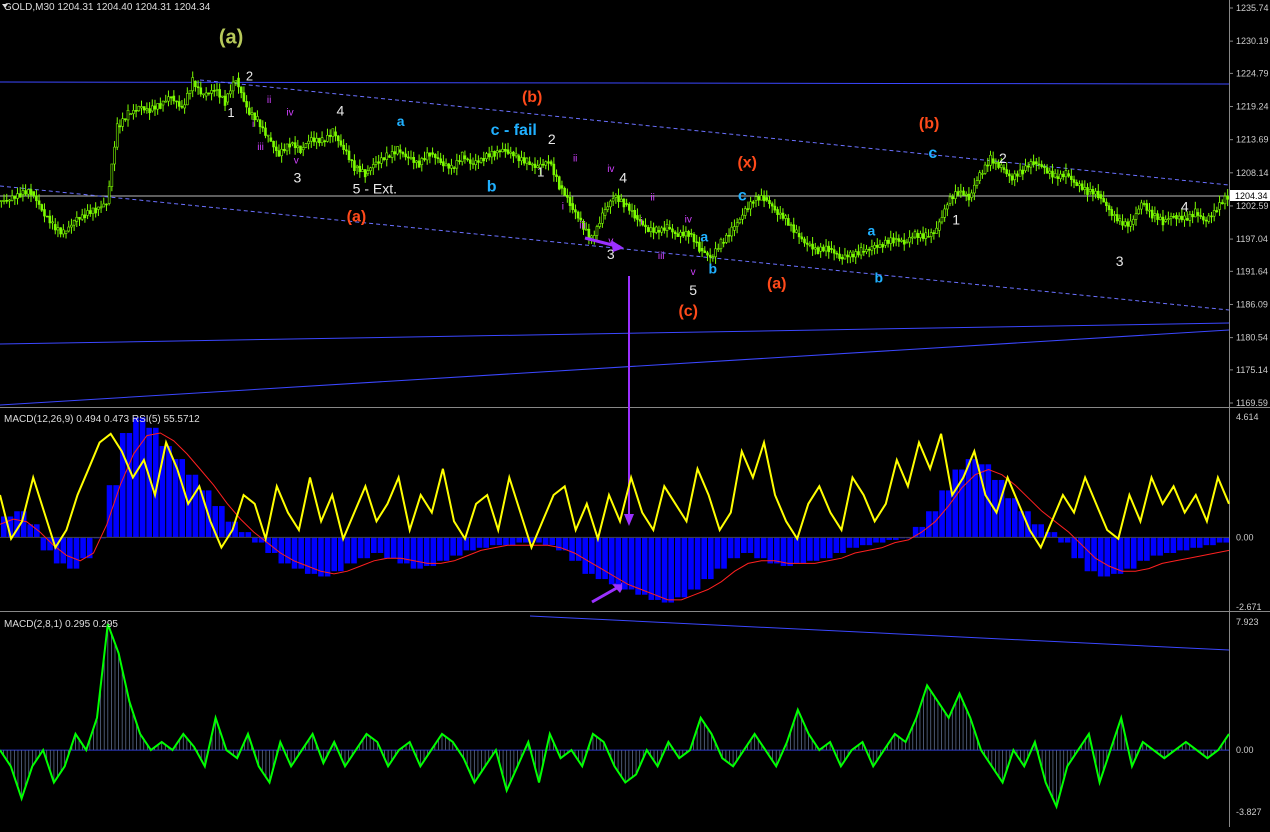 This screenshot has height=832, width=1270. I want to click on price-tick-label: 1202.59, so click(1252, 206).